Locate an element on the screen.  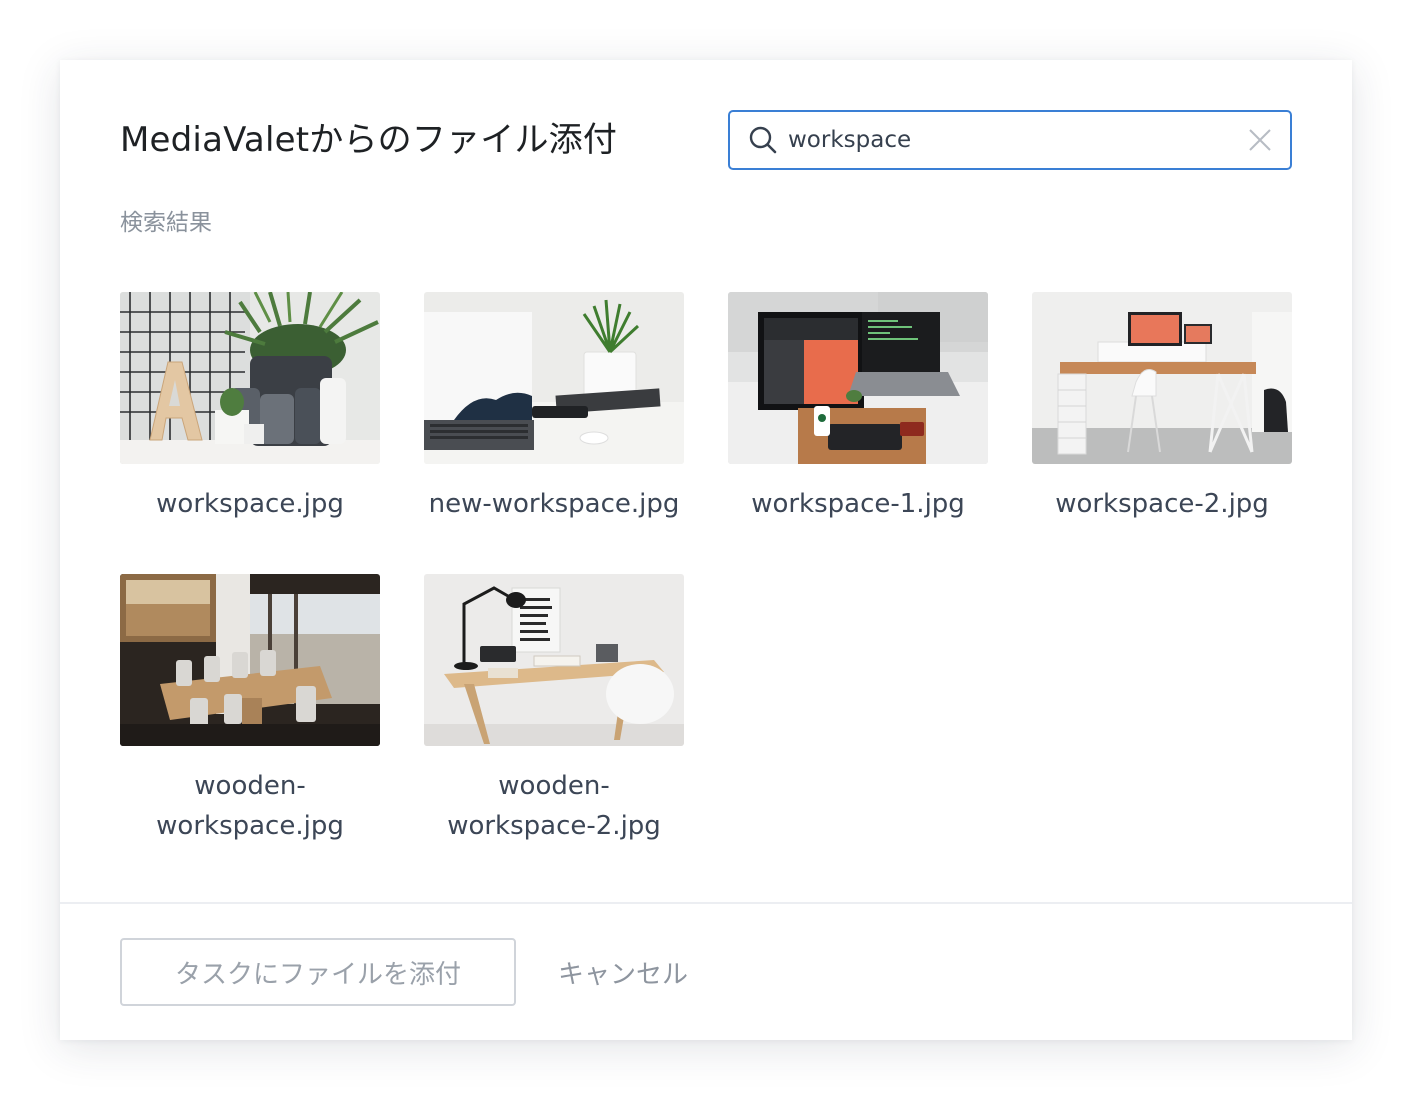
file-tile: workspace-2.jpg is located at coordinates (1162, 408).